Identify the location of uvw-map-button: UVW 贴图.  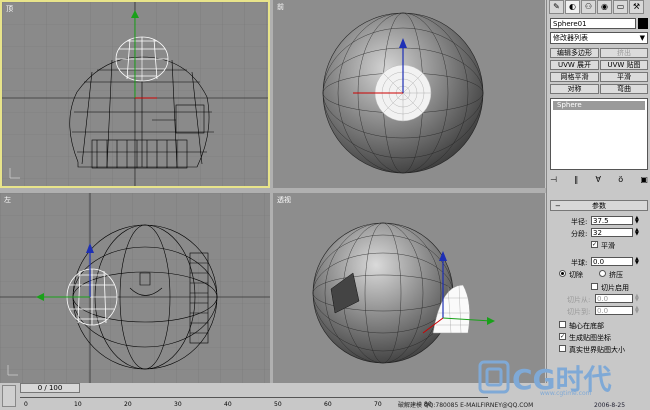
(624, 65).